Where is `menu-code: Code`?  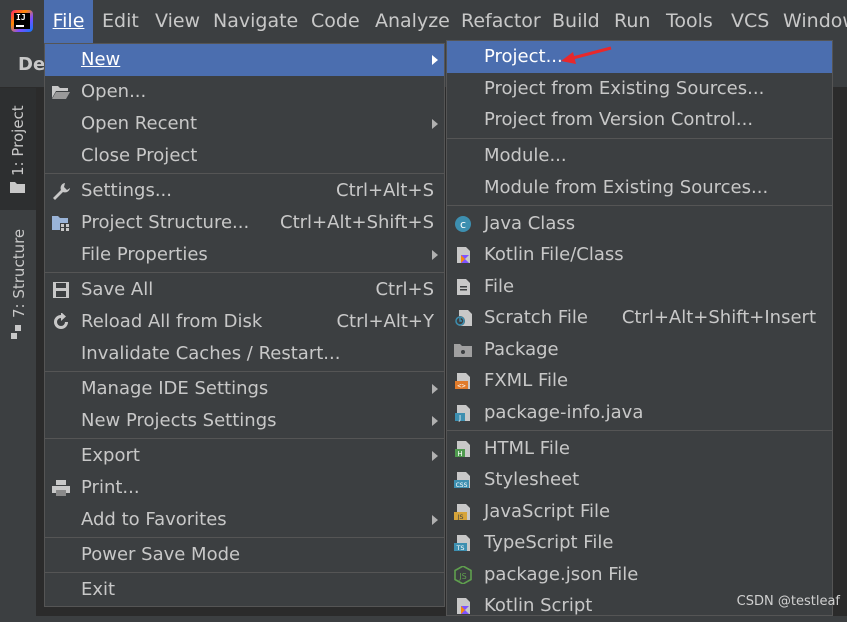 menu-code: Code is located at coordinates (335, 21).